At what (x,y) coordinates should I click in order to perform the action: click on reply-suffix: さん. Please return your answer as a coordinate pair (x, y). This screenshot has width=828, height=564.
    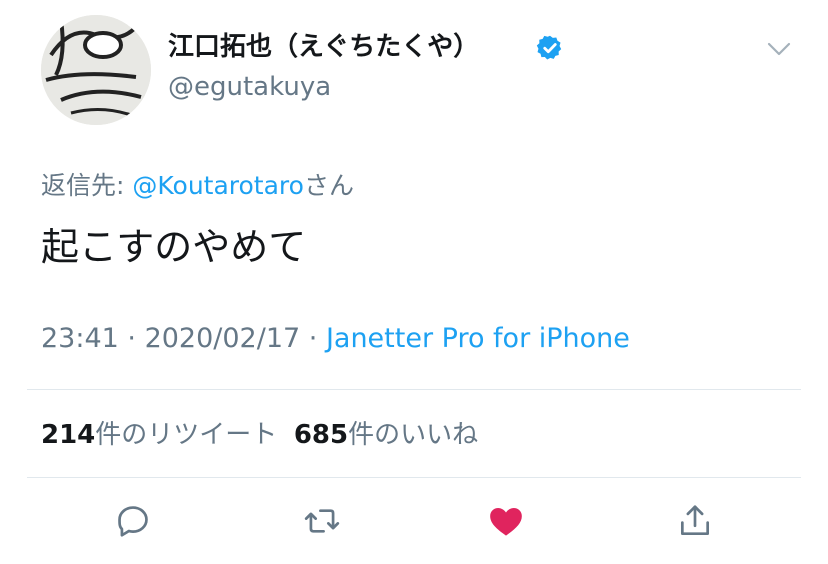
    Looking at the image, I should click on (328, 185).